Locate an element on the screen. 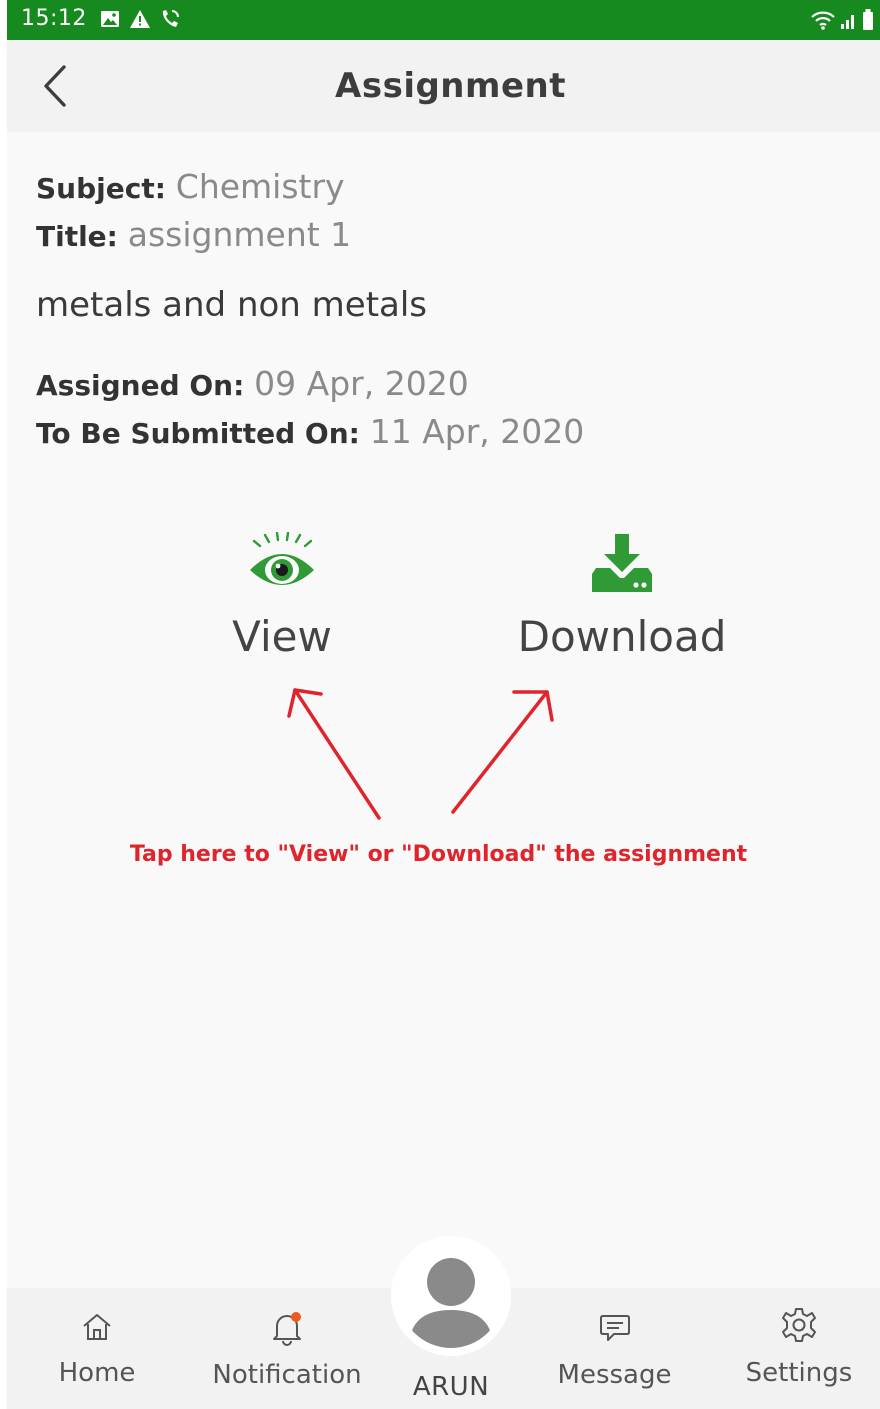  battery-icon is located at coordinates (868, 19).